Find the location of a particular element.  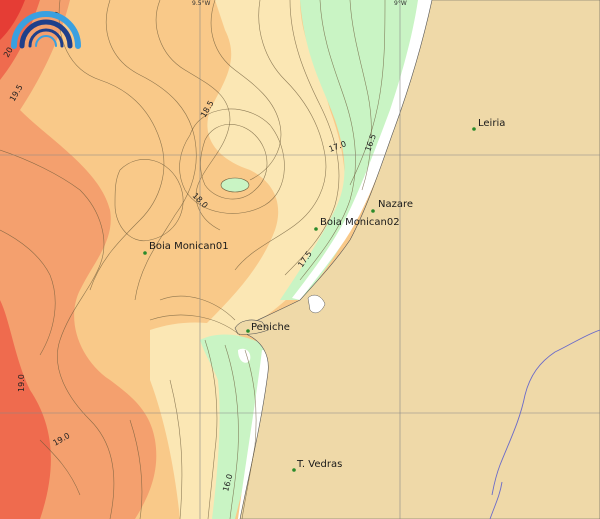

place-leiria: Leiria is located at coordinates (488, 124).